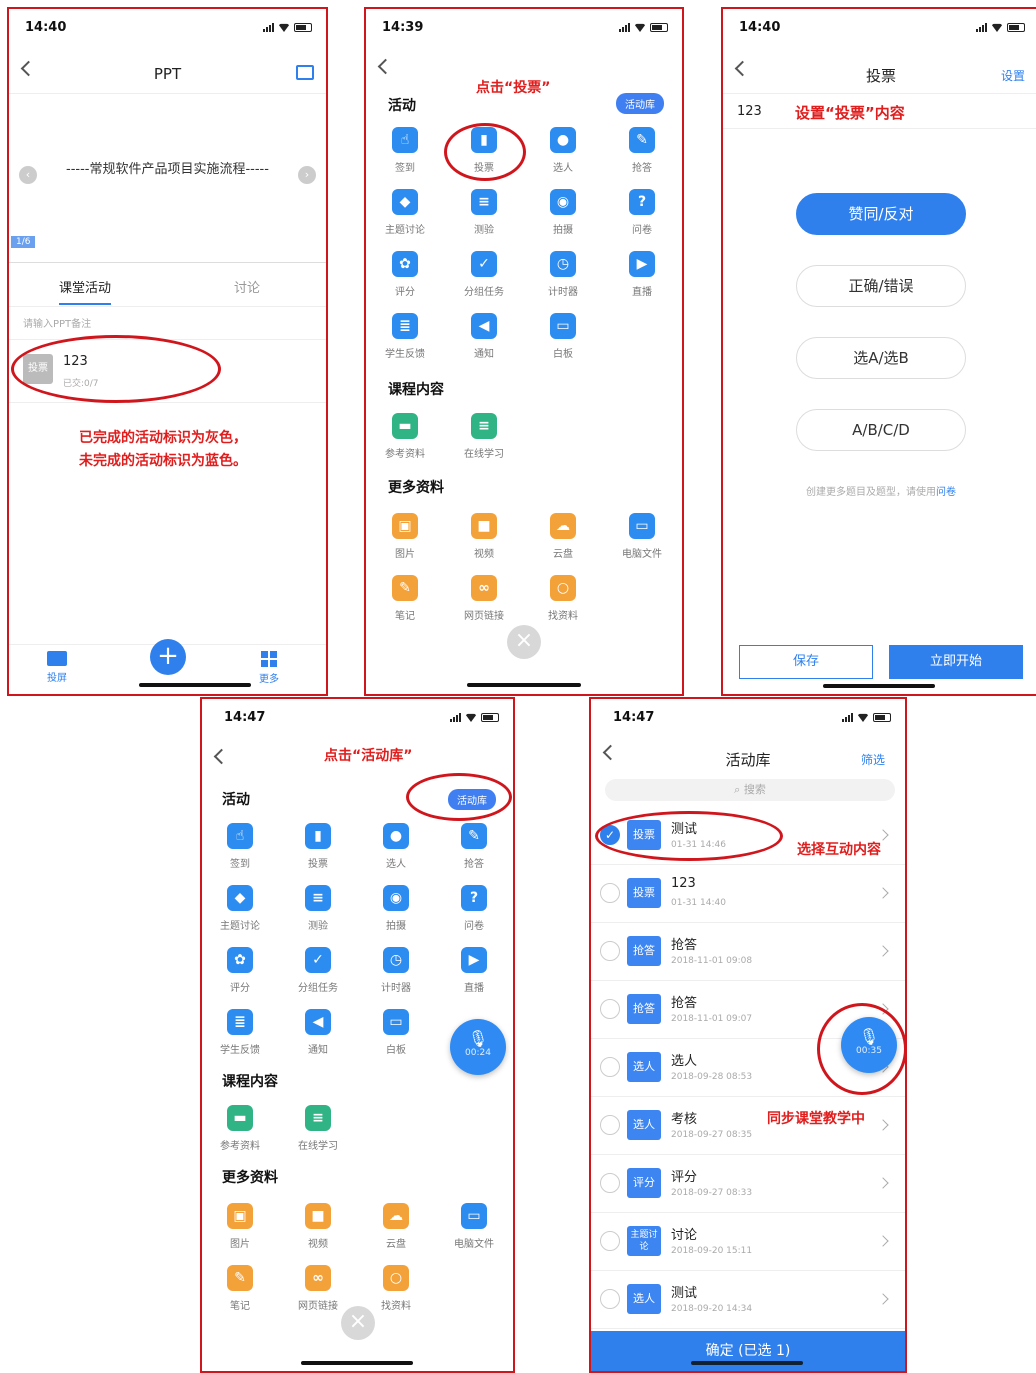  What do you see at coordinates (563, 168) in the screenshot?
I see `grid-item-label: 选人` at bounding box center [563, 168].